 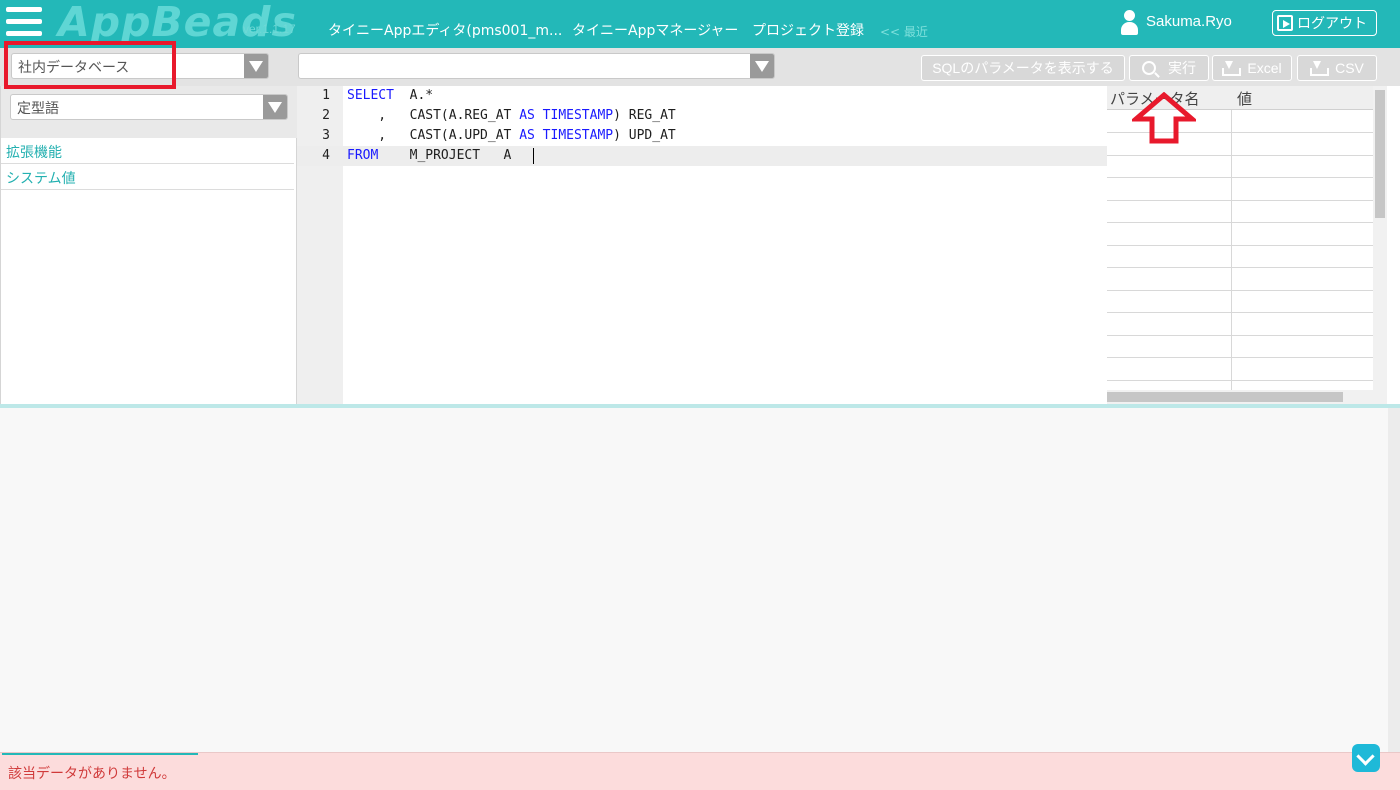 What do you see at coordinates (1245, 99) in the screenshot?
I see `param-value-header: 値` at bounding box center [1245, 99].